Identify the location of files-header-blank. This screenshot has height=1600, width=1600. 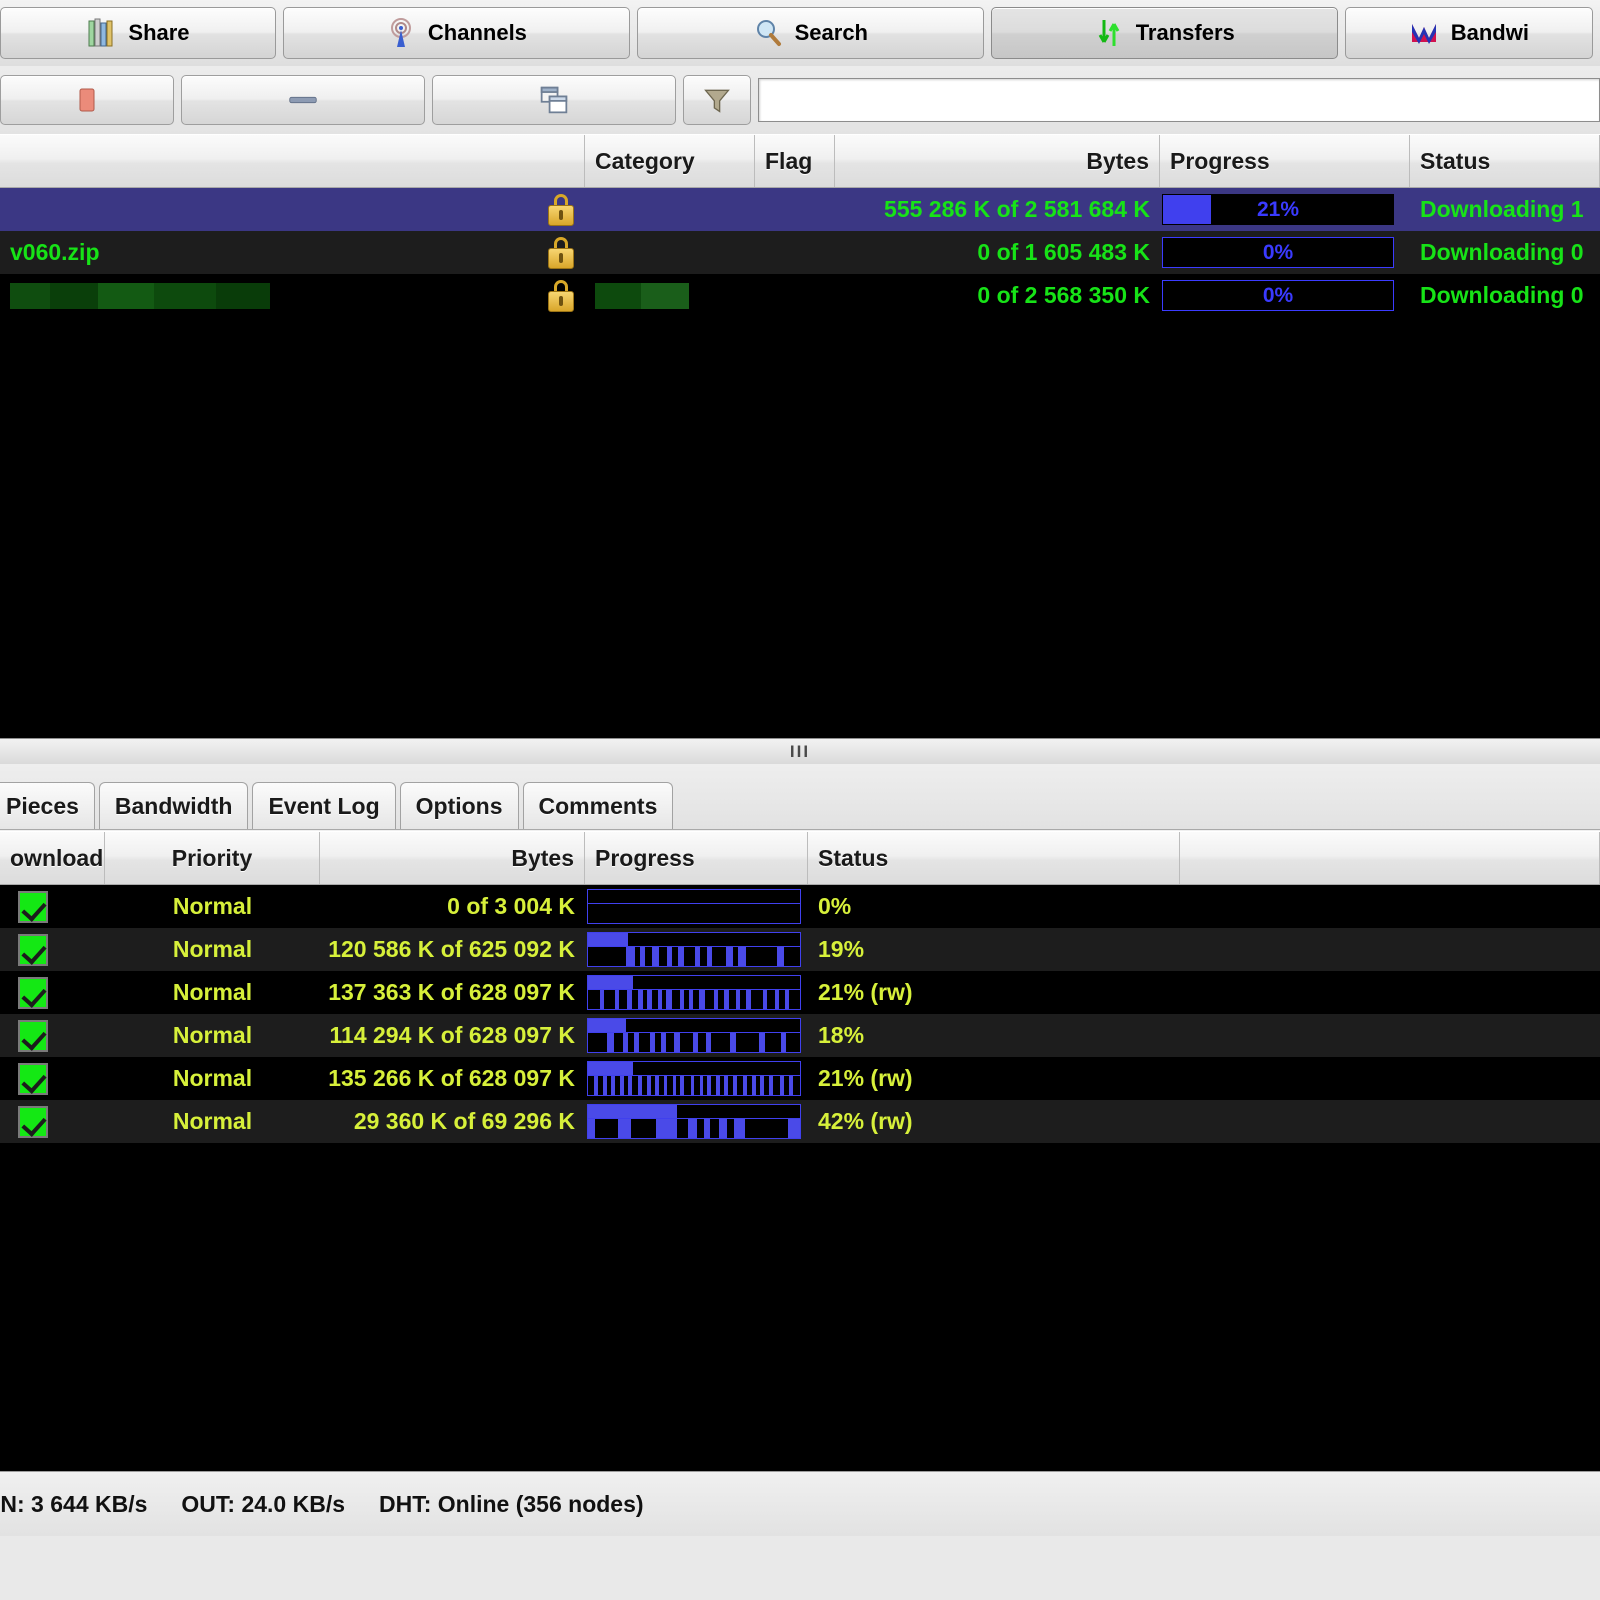
(1390, 858).